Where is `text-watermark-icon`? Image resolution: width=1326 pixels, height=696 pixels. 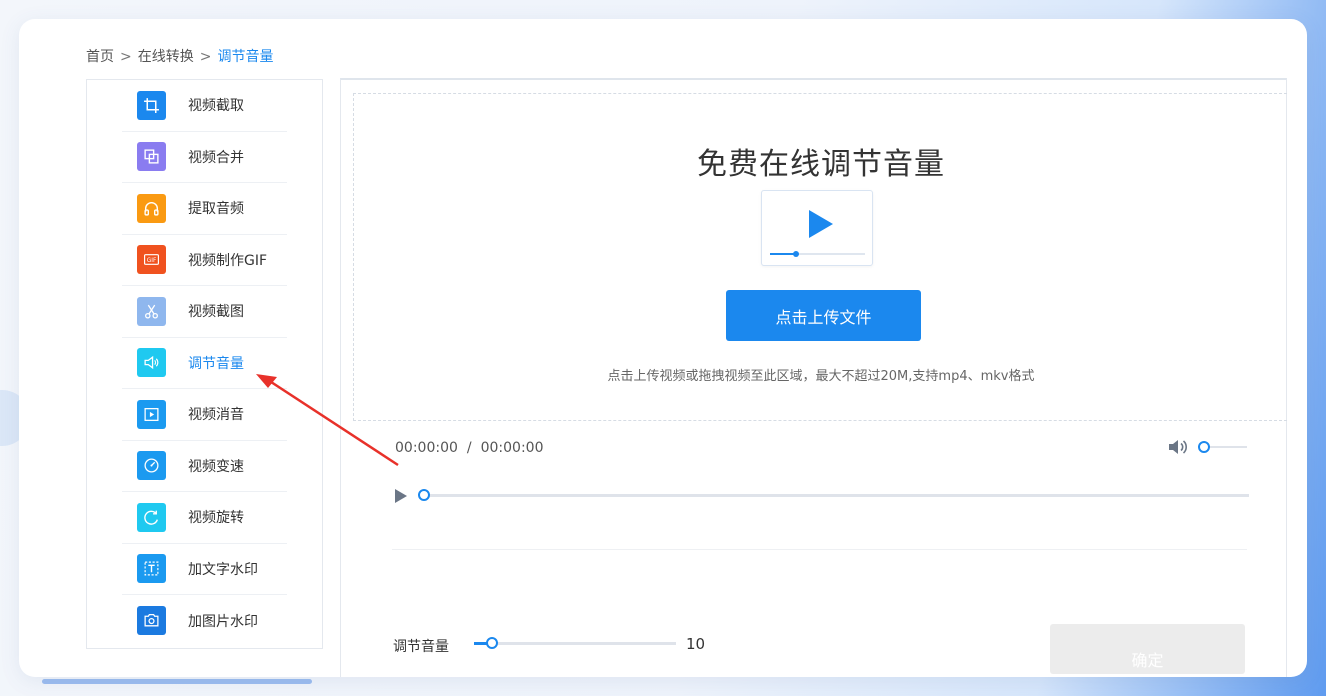
text-watermark-icon is located at coordinates (151, 569).